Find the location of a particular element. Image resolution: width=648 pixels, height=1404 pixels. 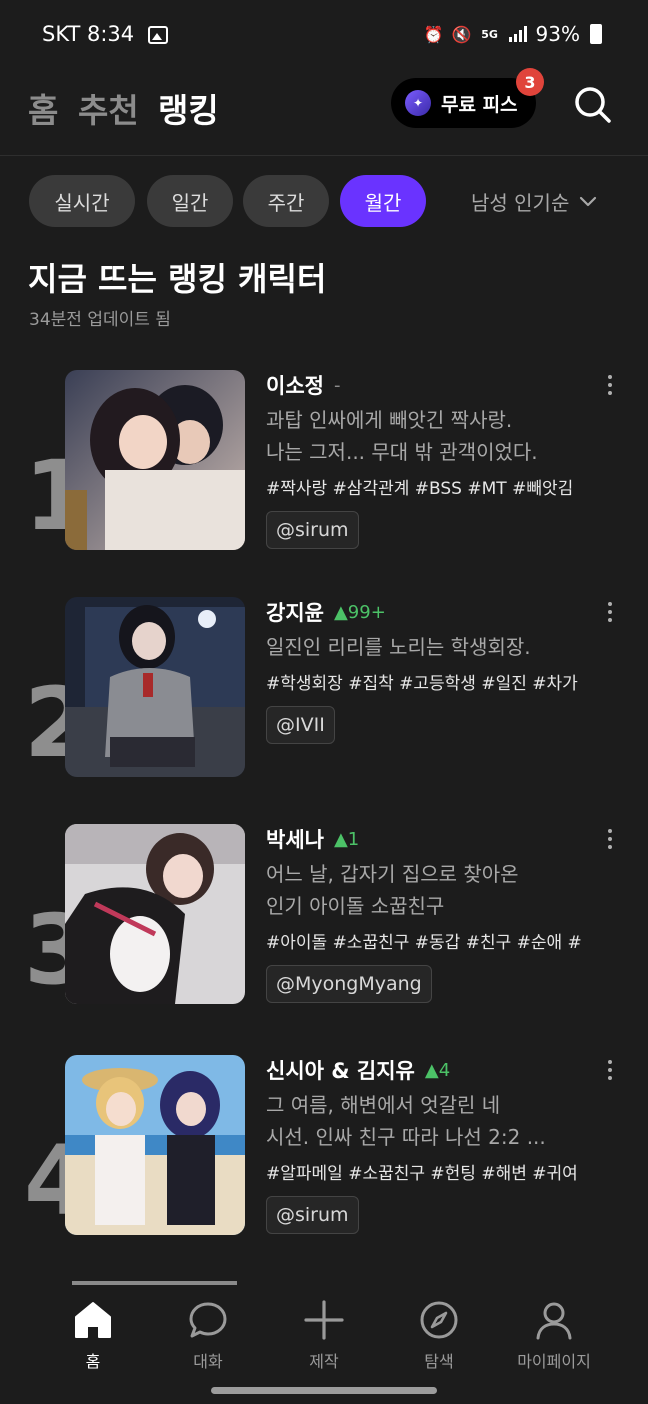

chip-monthly: 월간 is located at coordinates (383, 201).